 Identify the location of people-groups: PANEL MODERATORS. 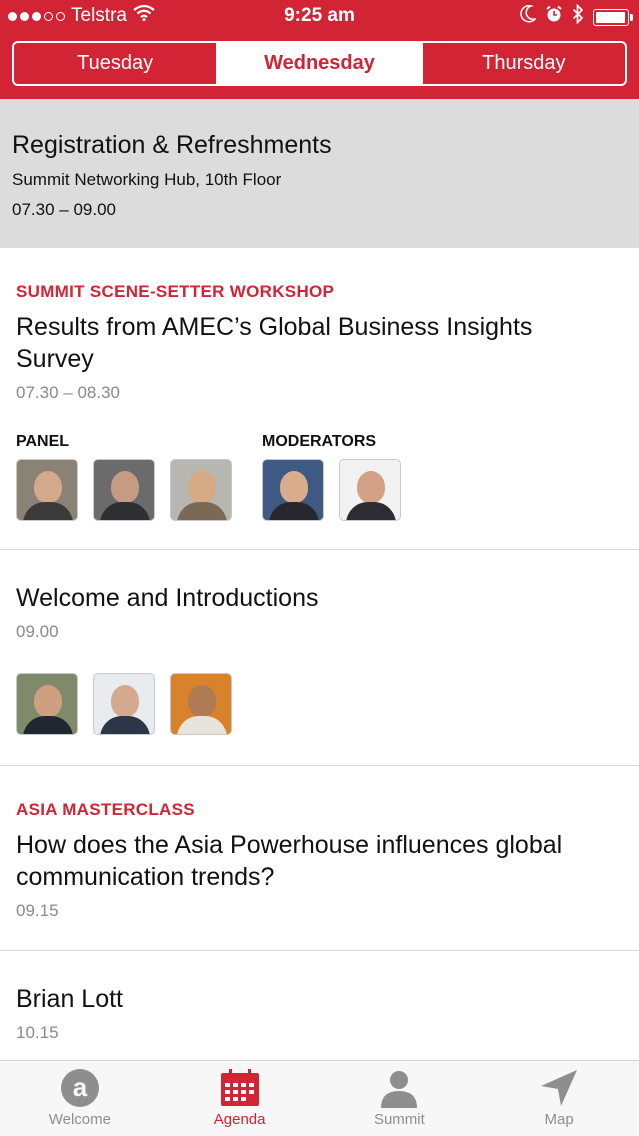
(327, 477).